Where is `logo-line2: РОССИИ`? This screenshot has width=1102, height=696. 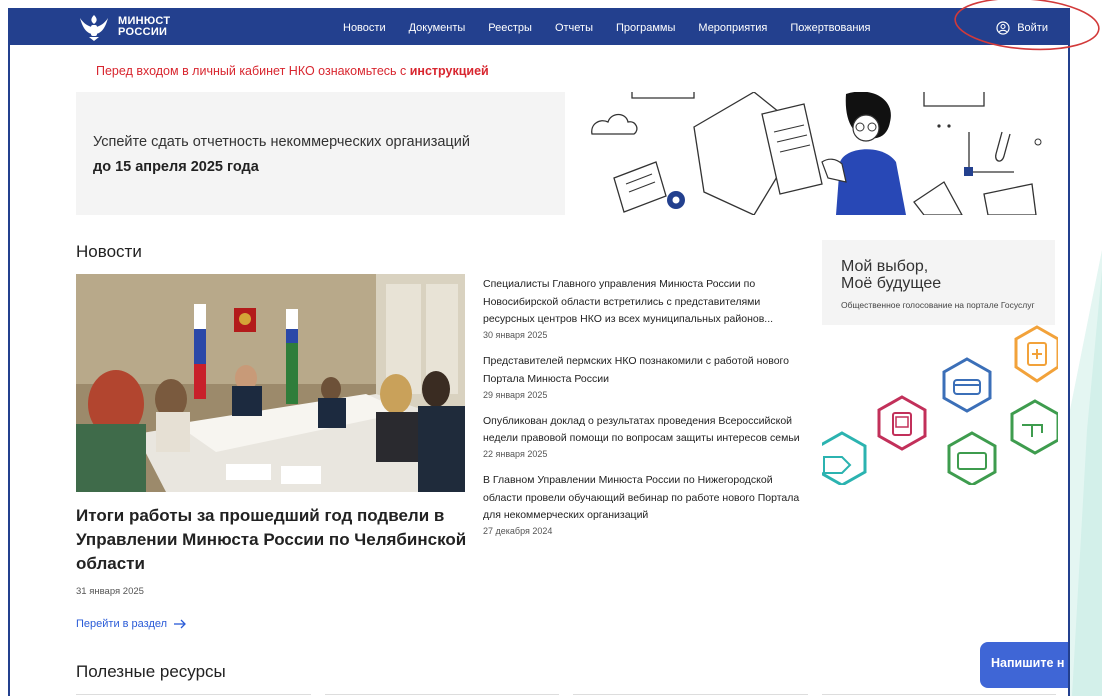
logo-line2: РОССИИ is located at coordinates (143, 32).